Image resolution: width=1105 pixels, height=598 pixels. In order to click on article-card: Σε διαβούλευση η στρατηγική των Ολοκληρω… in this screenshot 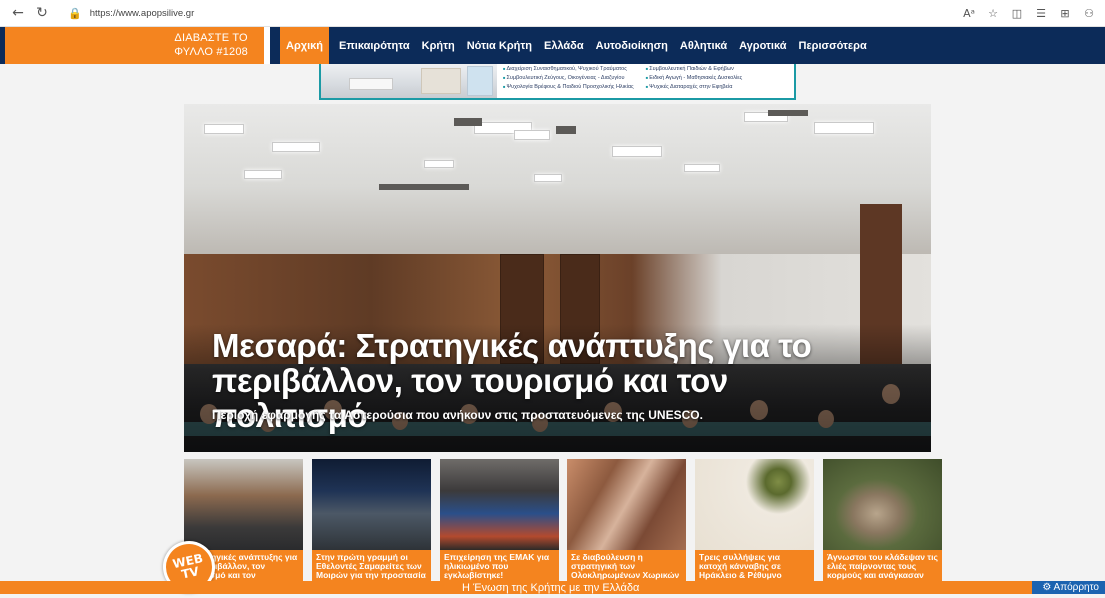, I will do `click(626, 520)`.